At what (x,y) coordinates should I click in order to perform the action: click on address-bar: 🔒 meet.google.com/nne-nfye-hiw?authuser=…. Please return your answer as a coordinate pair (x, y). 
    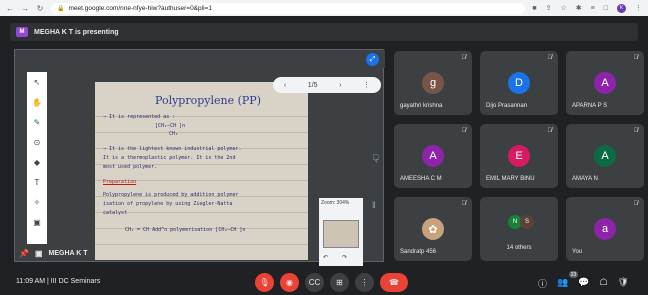
    Looking at the image, I should click on (288, 8).